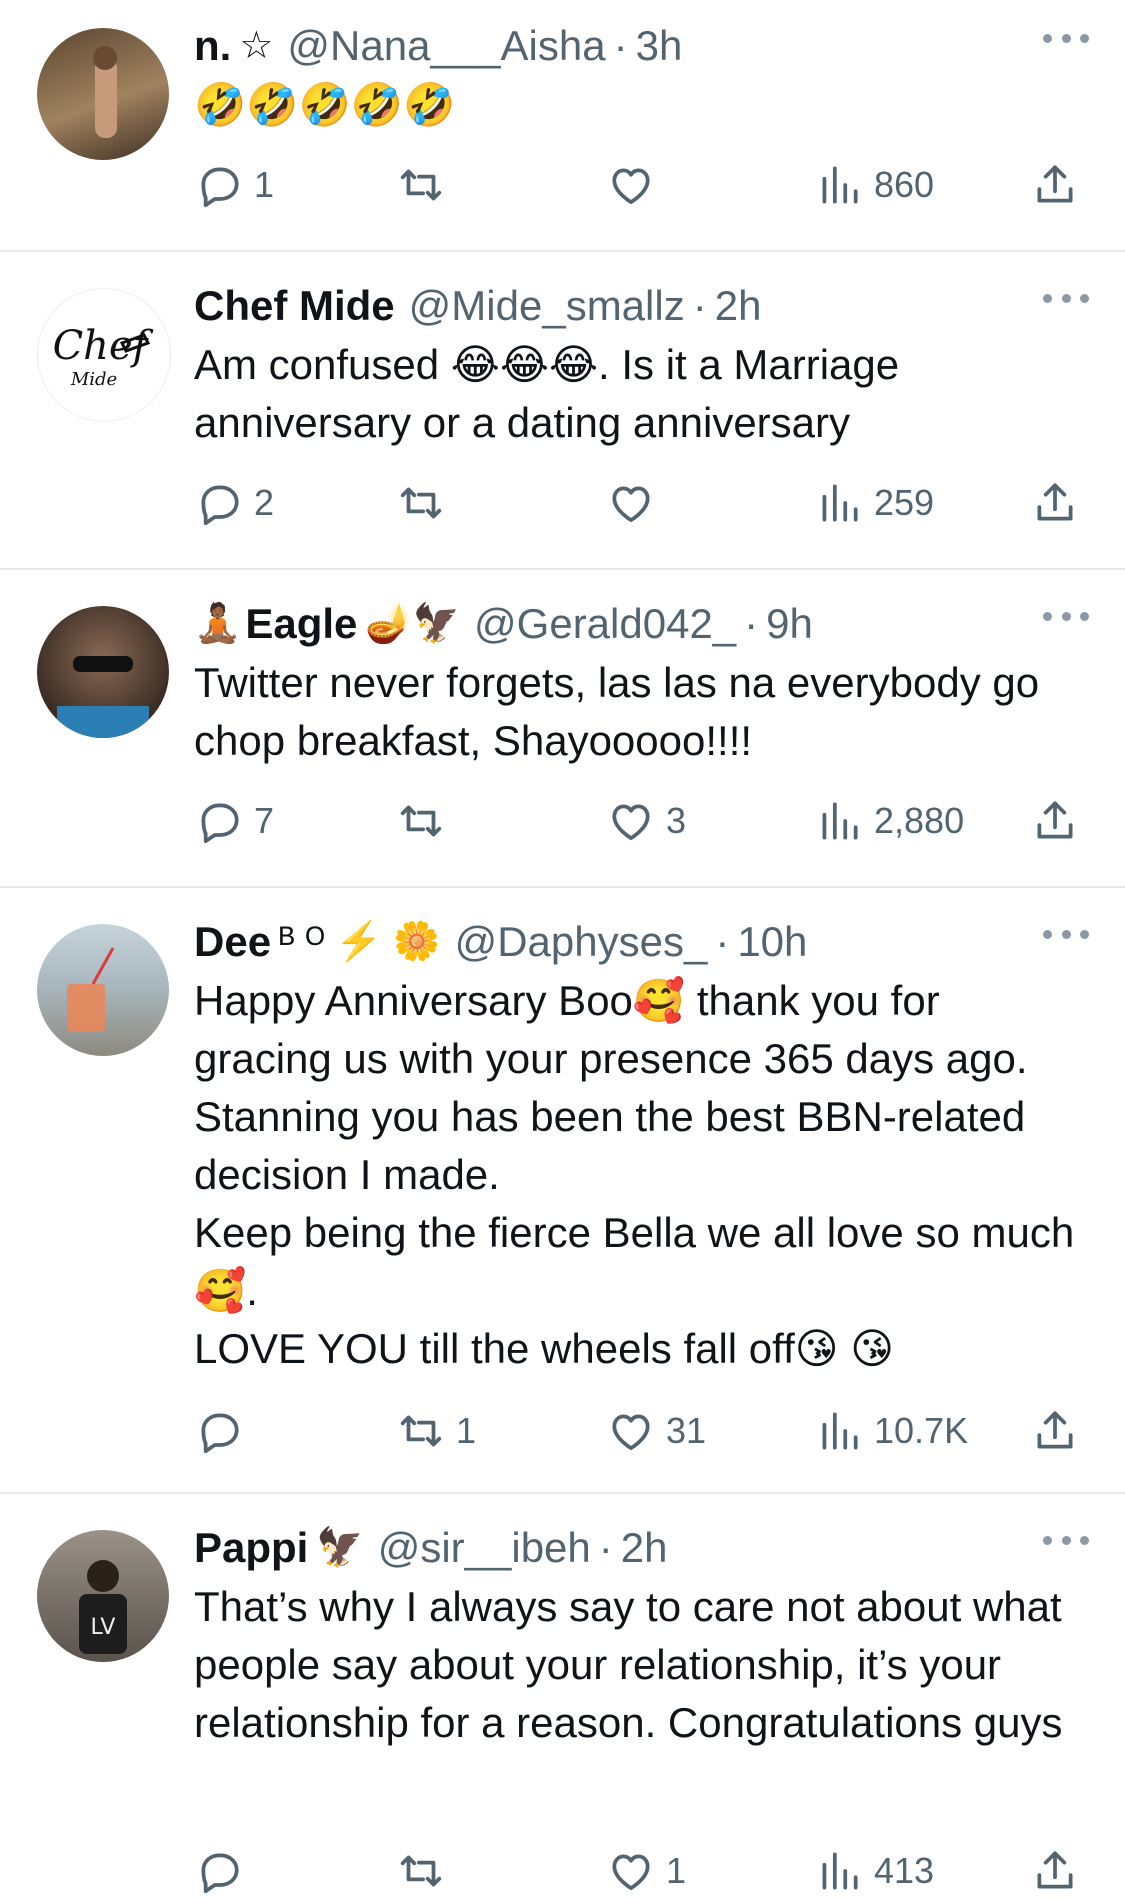  What do you see at coordinates (103, 1627) in the screenshot?
I see `svg-text: LV` at bounding box center [103, 1627].